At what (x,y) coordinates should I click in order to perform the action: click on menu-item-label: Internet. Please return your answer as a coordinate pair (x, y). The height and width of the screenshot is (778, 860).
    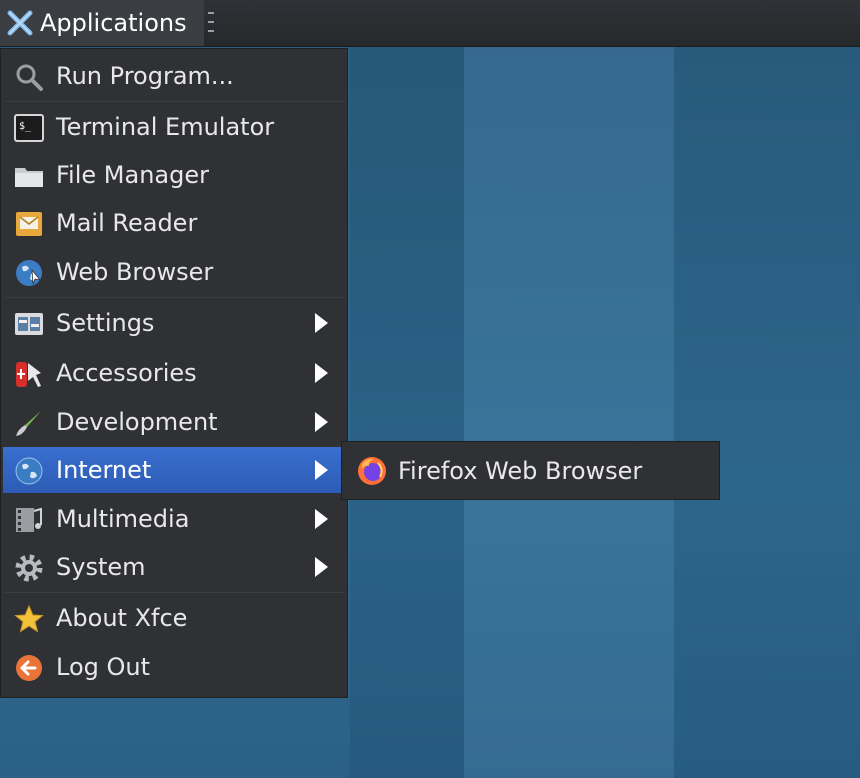
    Looking at the image, I should click on (104, 470).